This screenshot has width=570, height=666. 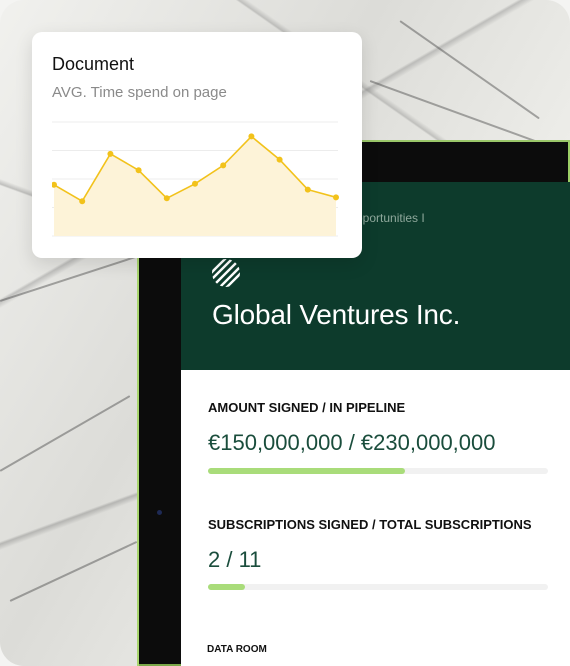 What do you see at coordinates (226, 273) in the screenshot?
I see `company-logo-icon` at bounding box center [226, 273].